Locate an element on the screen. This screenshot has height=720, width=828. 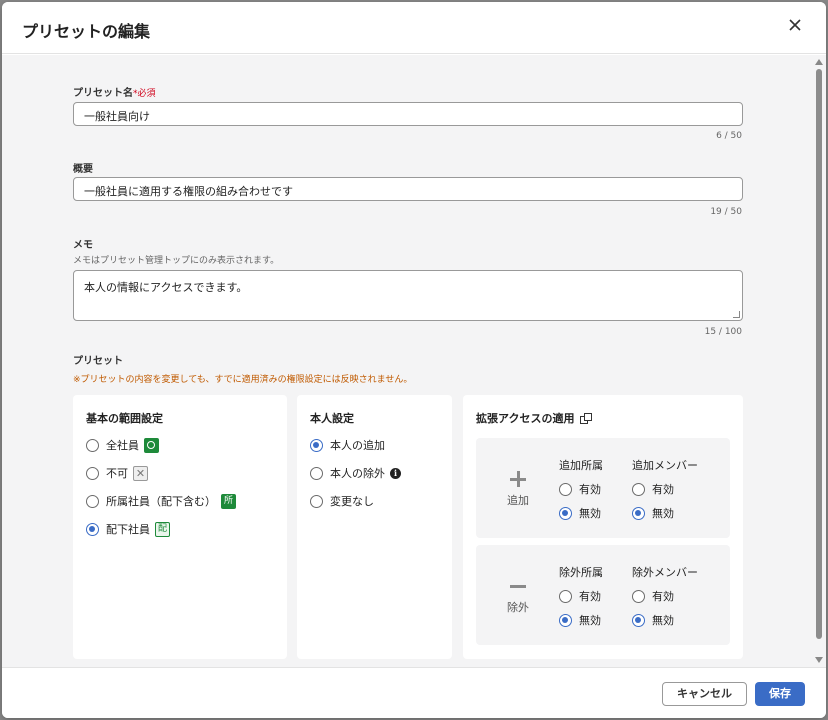
memo-hint: メモはプリセット管理トップにのみ表示されます。 is located at coordinates (176, 261).